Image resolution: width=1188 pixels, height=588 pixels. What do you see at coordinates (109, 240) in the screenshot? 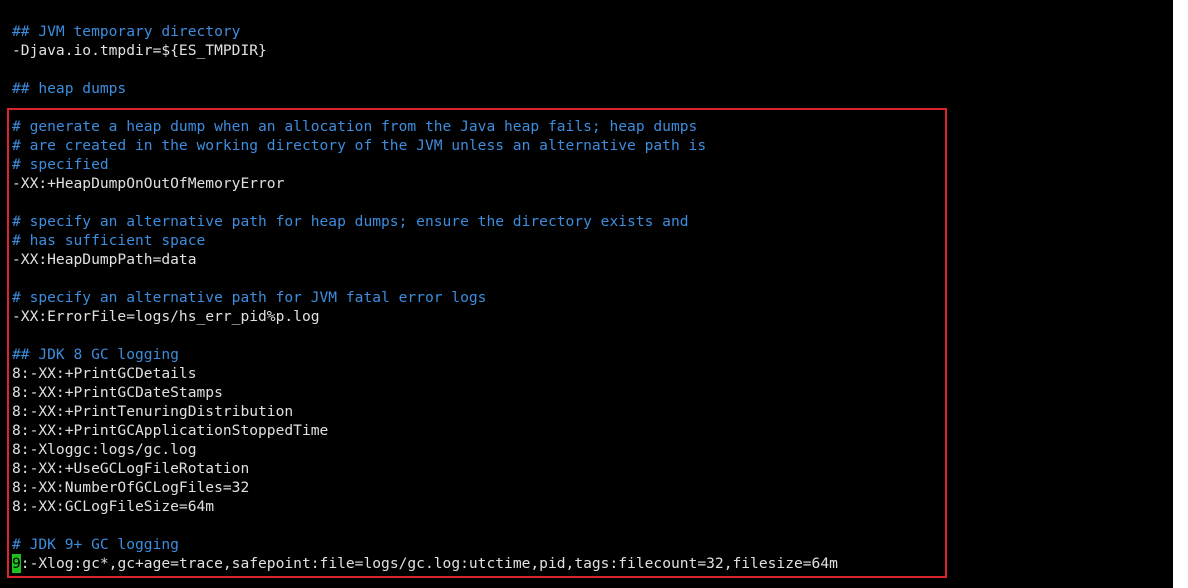
I see `config-line: # has sufficient space` at bounding box center [109, 240].